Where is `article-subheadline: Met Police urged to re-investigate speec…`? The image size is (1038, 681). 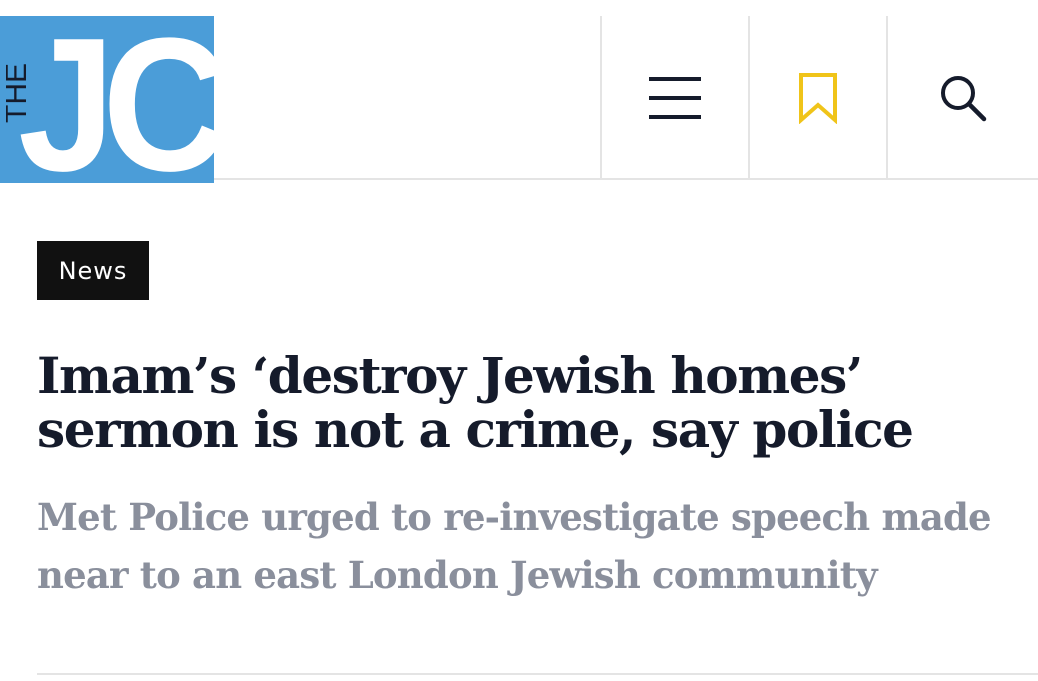 article-subheadline: Met Police urged to re-investigate speec… is located at coordinates (514, 546).